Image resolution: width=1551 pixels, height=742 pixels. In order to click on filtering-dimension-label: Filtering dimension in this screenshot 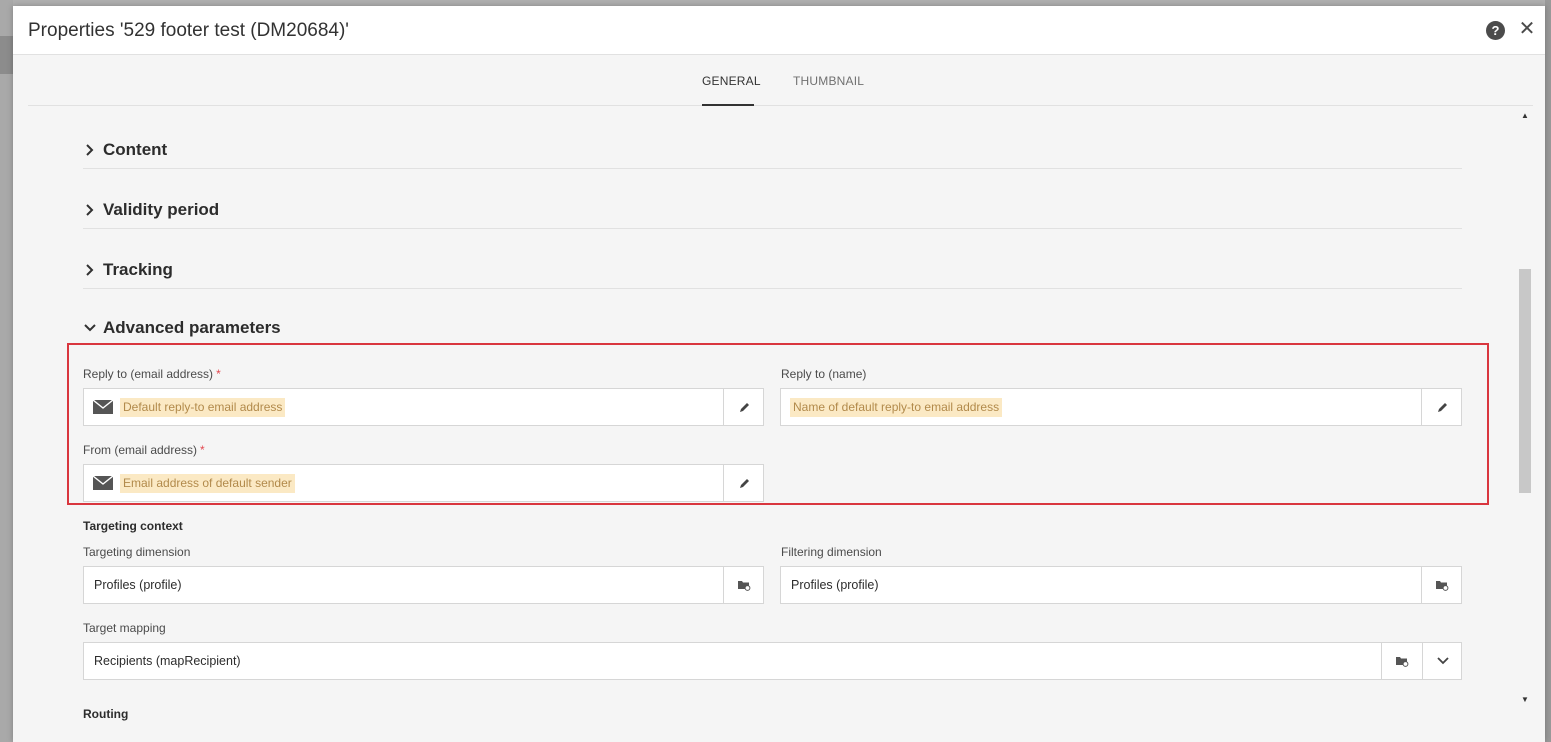, I will do `click(831, 552)`.